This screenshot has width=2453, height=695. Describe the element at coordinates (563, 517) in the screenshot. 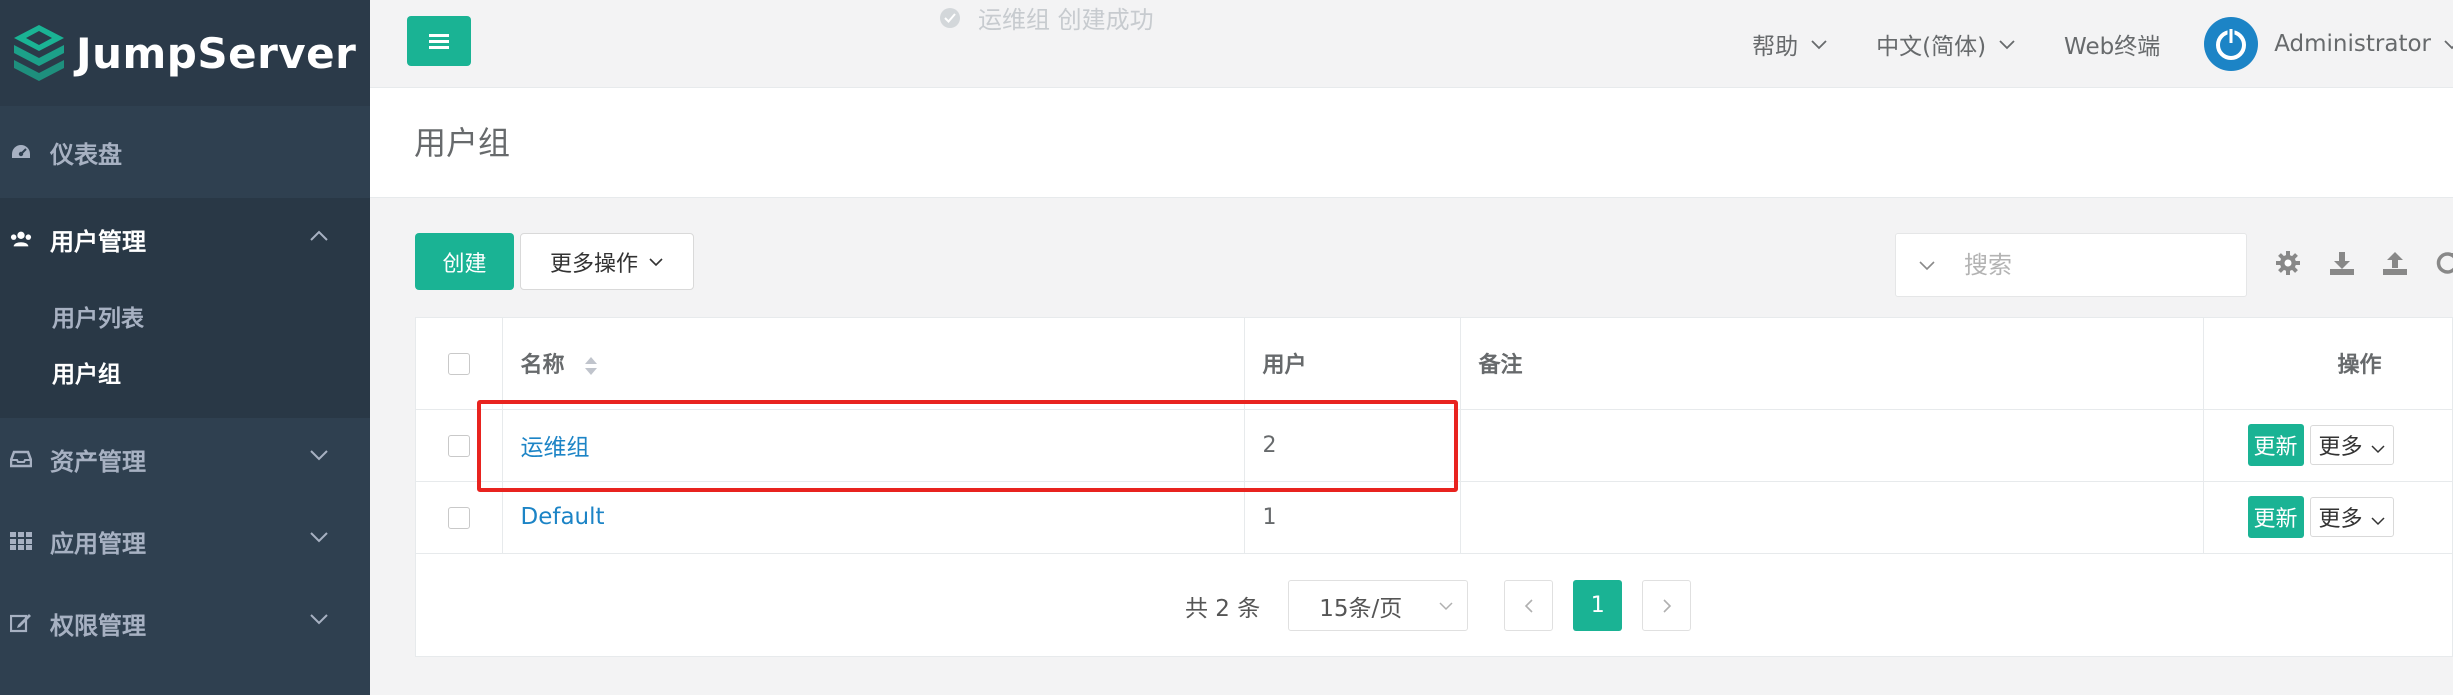

I see `group-name-link: Default` at that location.